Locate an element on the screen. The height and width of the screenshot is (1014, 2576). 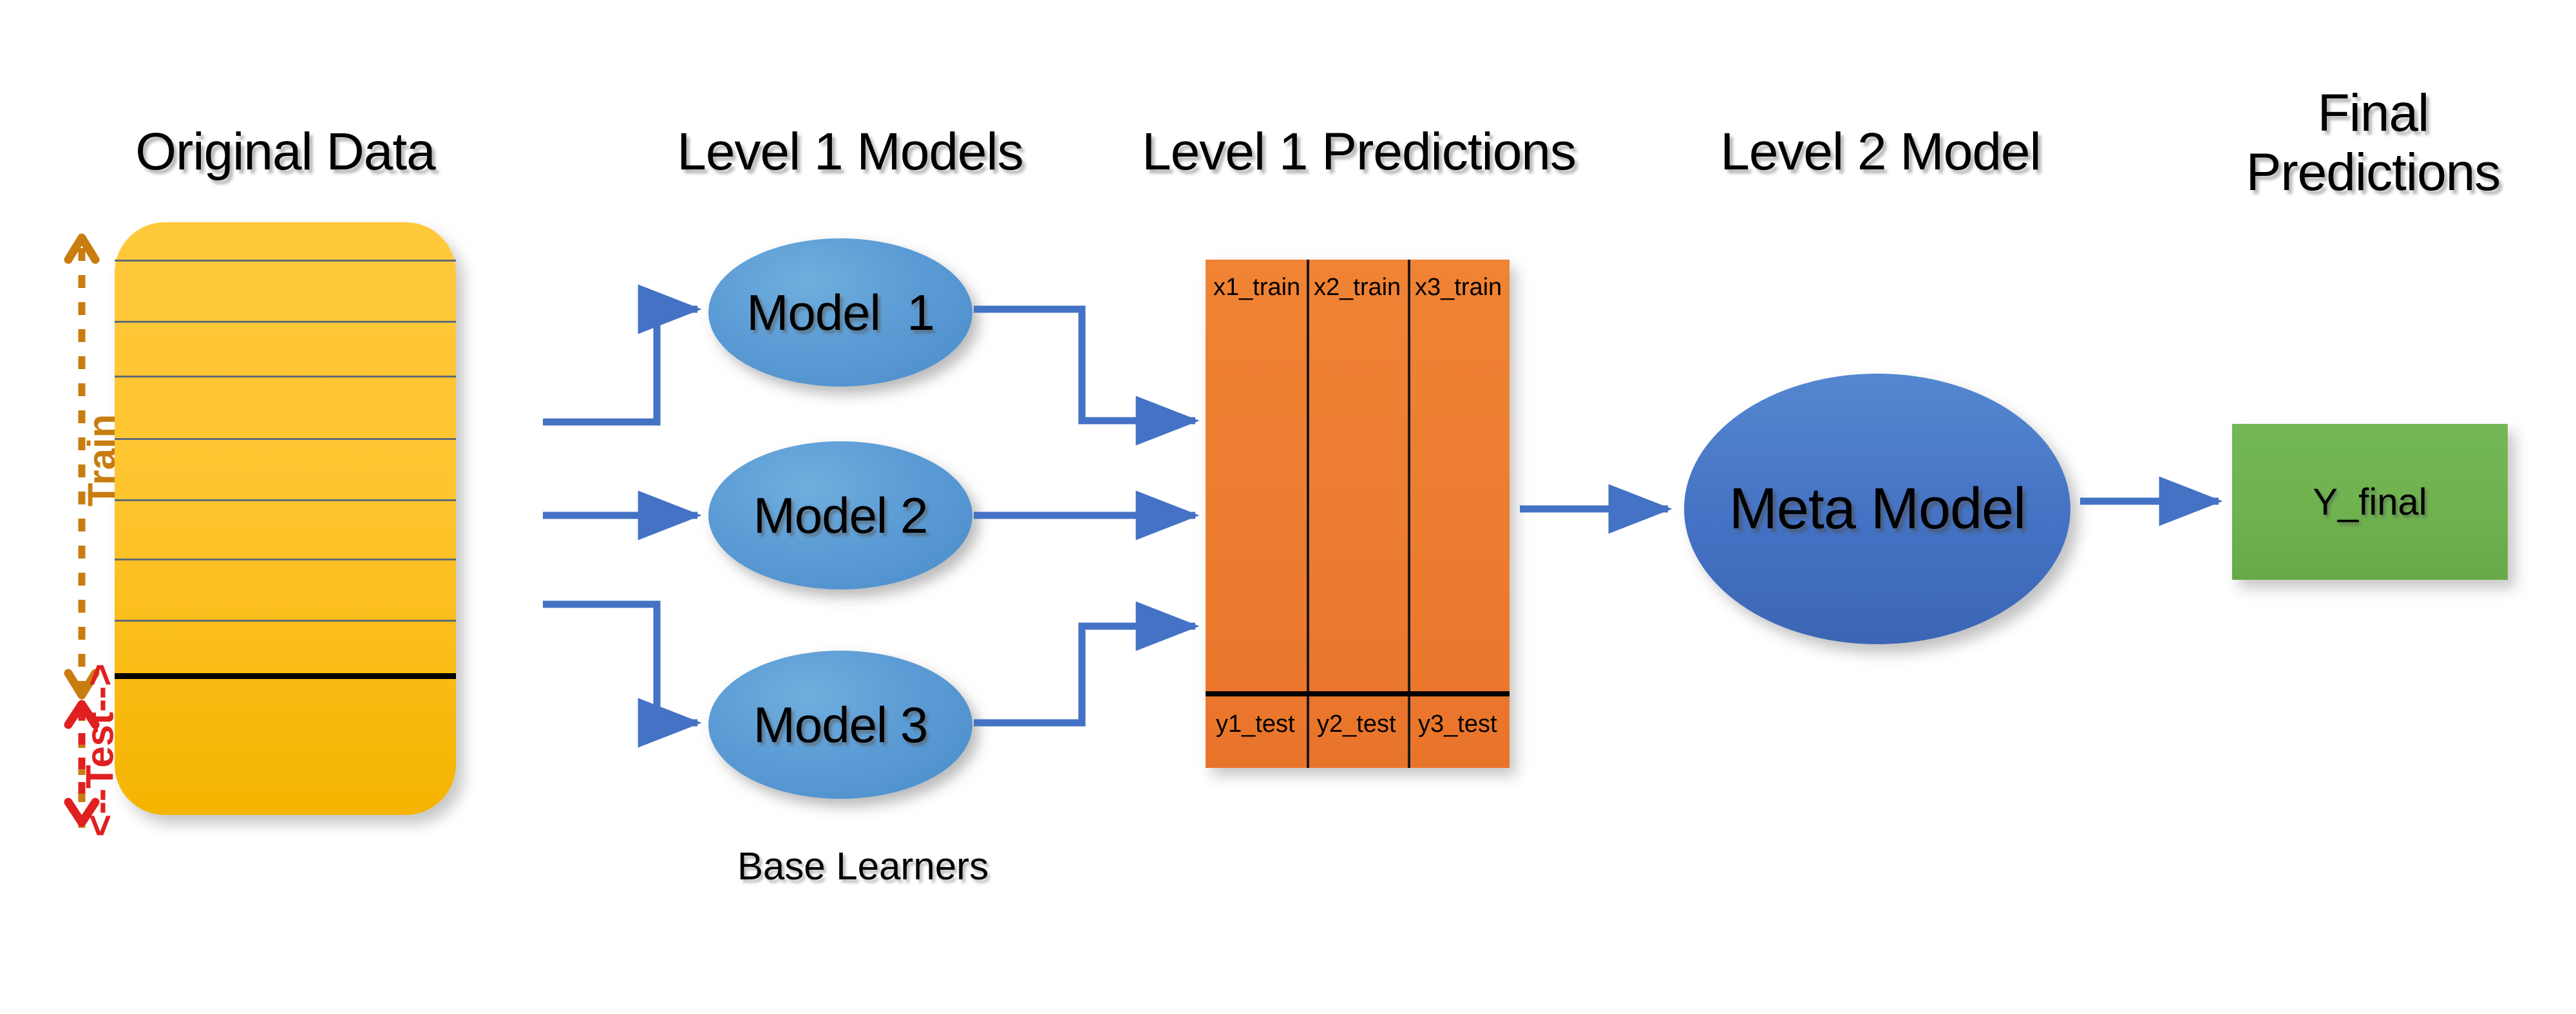
heading-final-predictions: Final Predictions is located at coordinates (2373, 143).